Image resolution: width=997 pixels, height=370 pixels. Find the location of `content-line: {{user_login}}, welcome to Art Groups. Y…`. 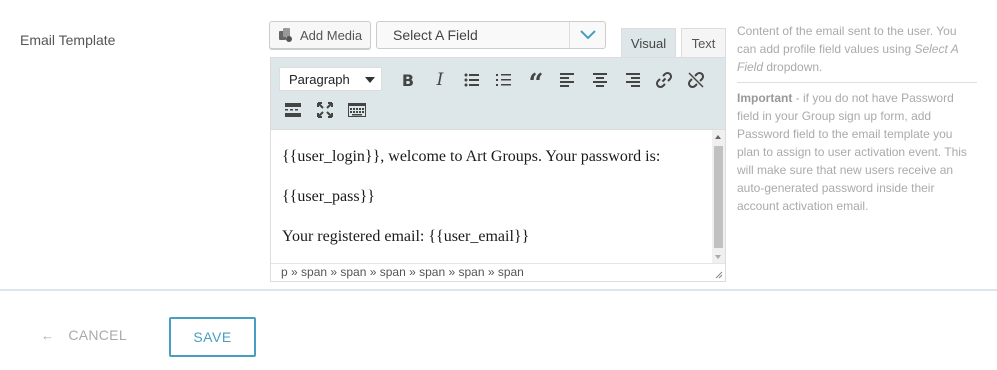

content-line: {{user_login}}, welcome to Art Groups. Y… is located at coordinates (471, 156).